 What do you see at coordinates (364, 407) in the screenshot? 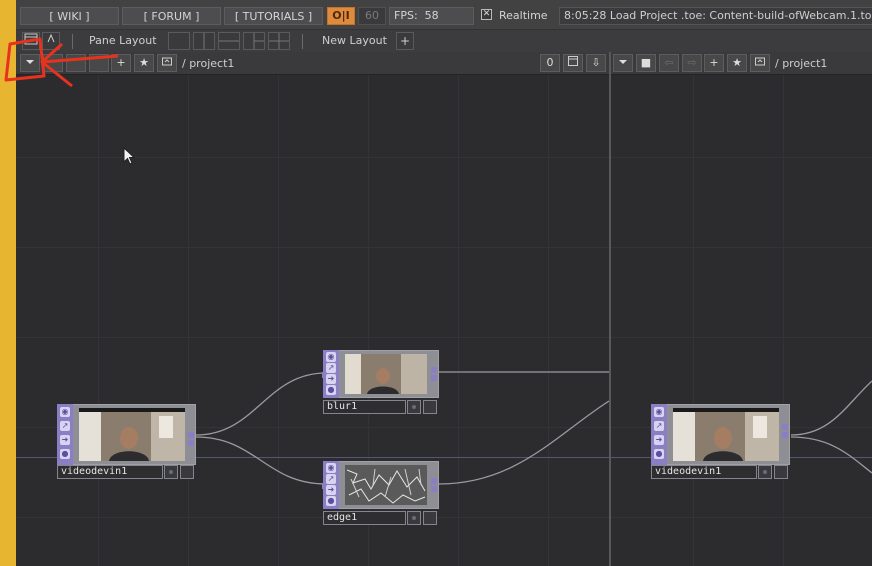
I see `node-name-label: blur1` at bounding box center [364, 407].